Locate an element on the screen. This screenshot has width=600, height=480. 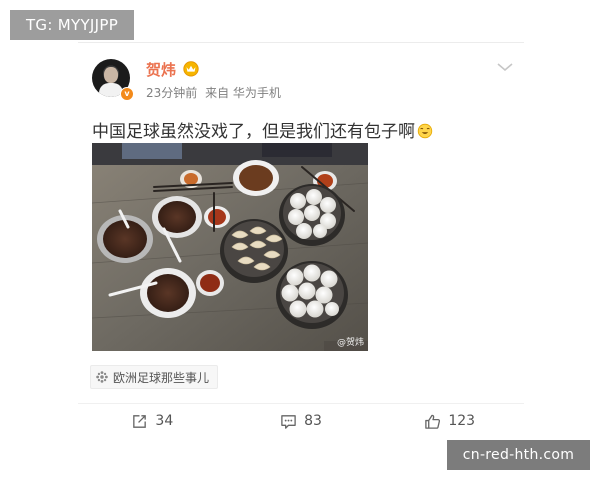
post-meta: 23分钟前 来自 华为手机 is located at coordinates (215, 92).